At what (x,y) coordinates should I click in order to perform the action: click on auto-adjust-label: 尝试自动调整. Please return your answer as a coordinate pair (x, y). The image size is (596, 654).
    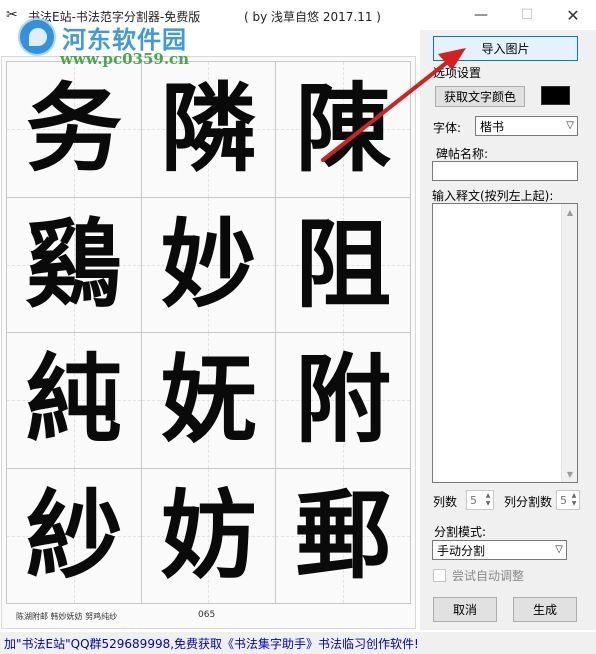
    Looking at the image, I should click on (488, 576).